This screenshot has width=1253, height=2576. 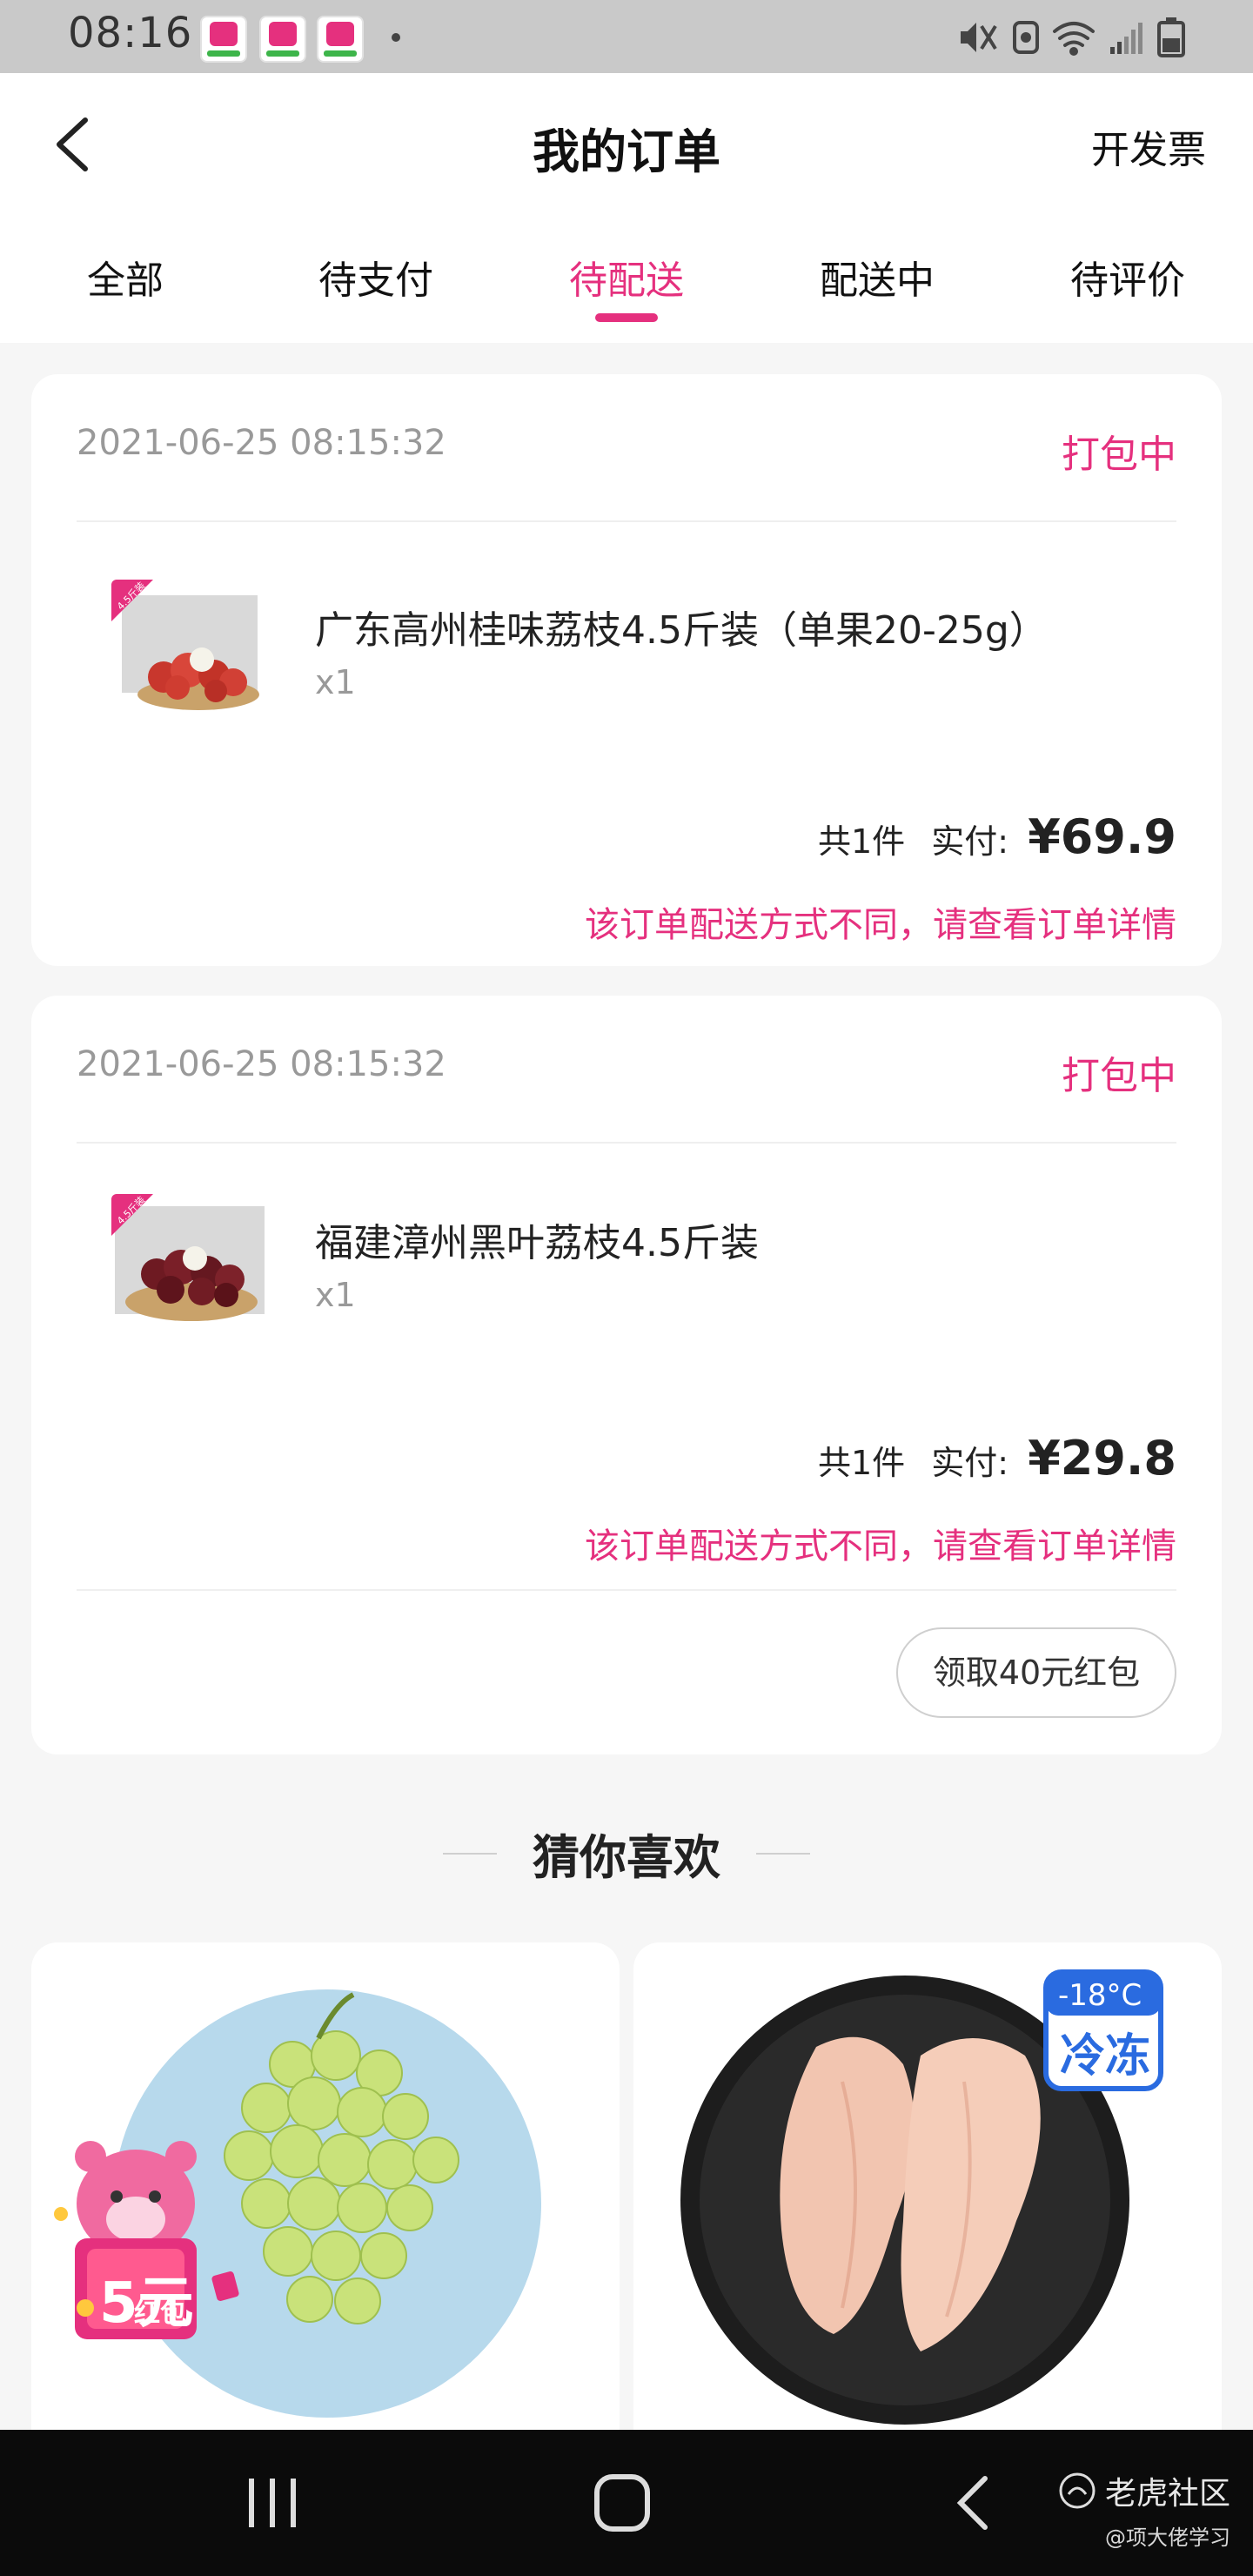 What do you see at coordinates (1077, 2491) in the screenshot?
I see `tiger-logo-icon` at bounding box center [1077, 2491].